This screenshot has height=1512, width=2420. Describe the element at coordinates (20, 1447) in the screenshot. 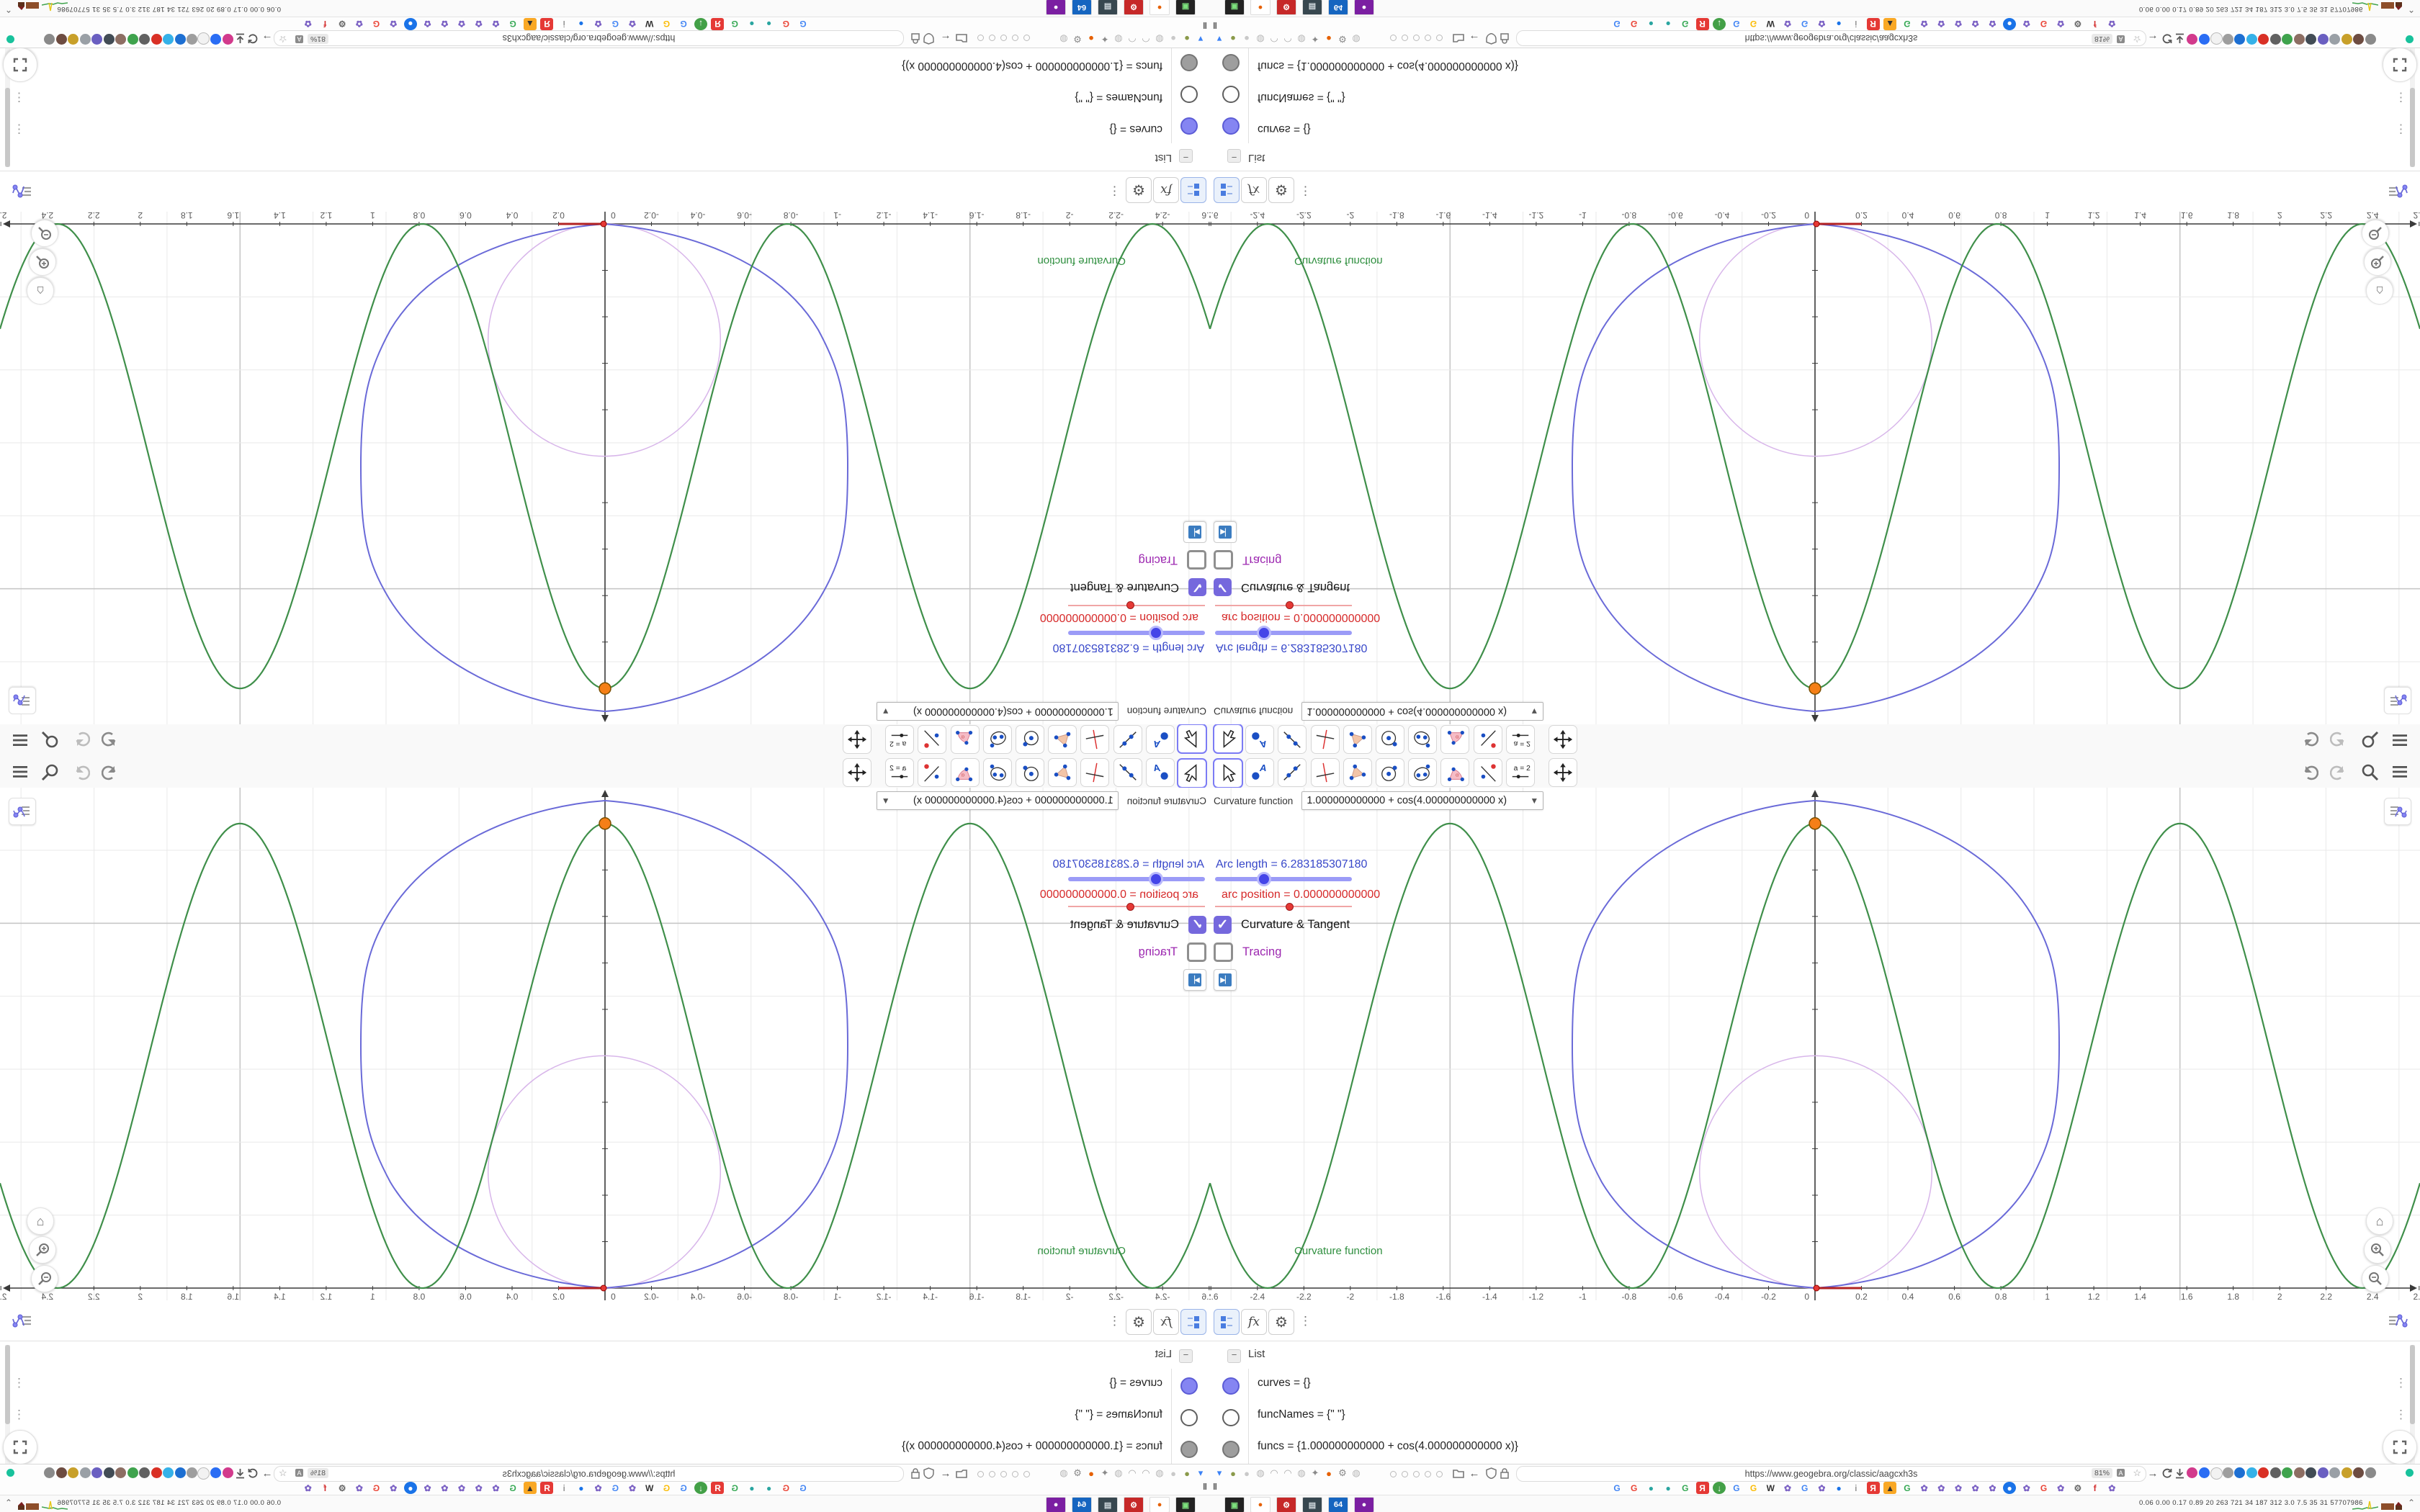

I see `fullscreen-button` at that location.